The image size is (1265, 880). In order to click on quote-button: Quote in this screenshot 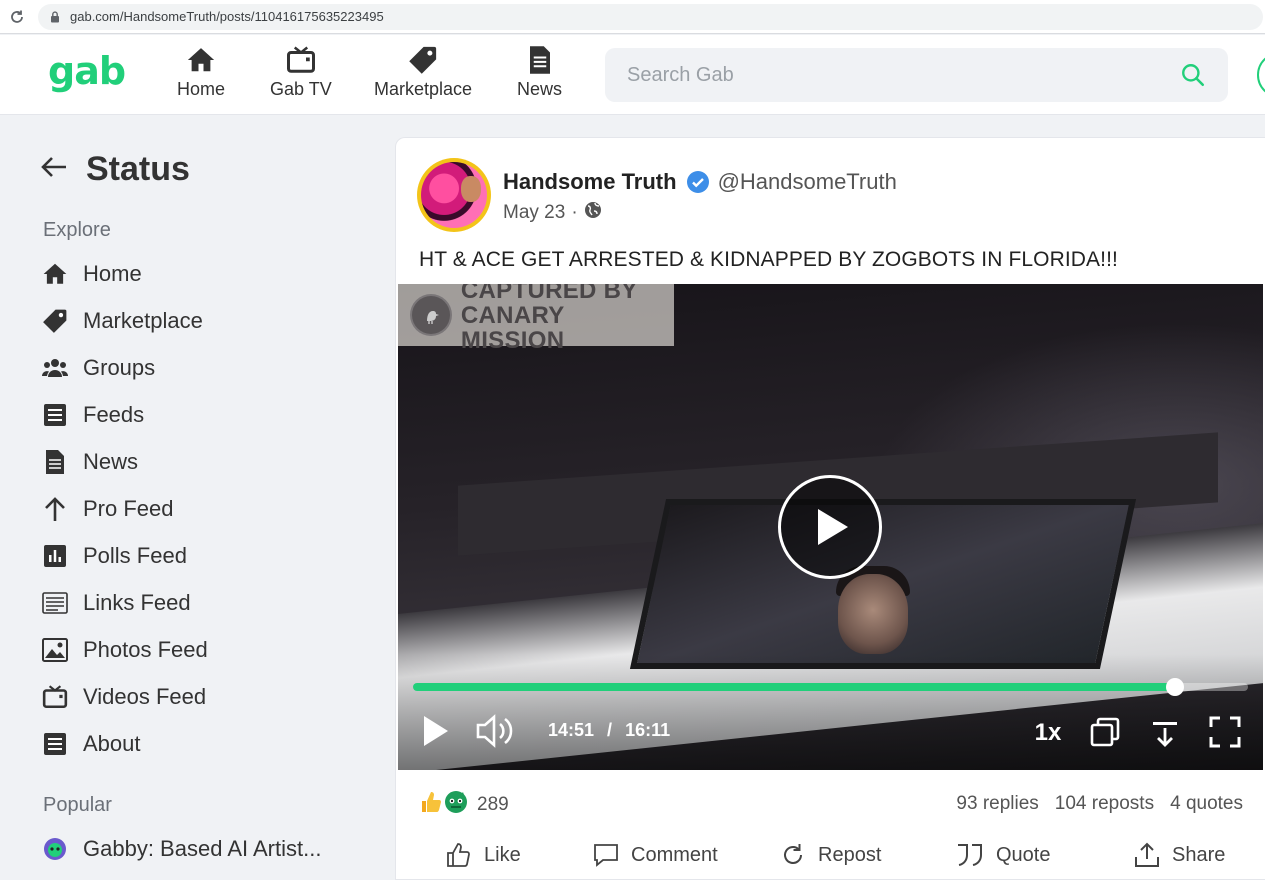, I will do `click(1003, 855)`.